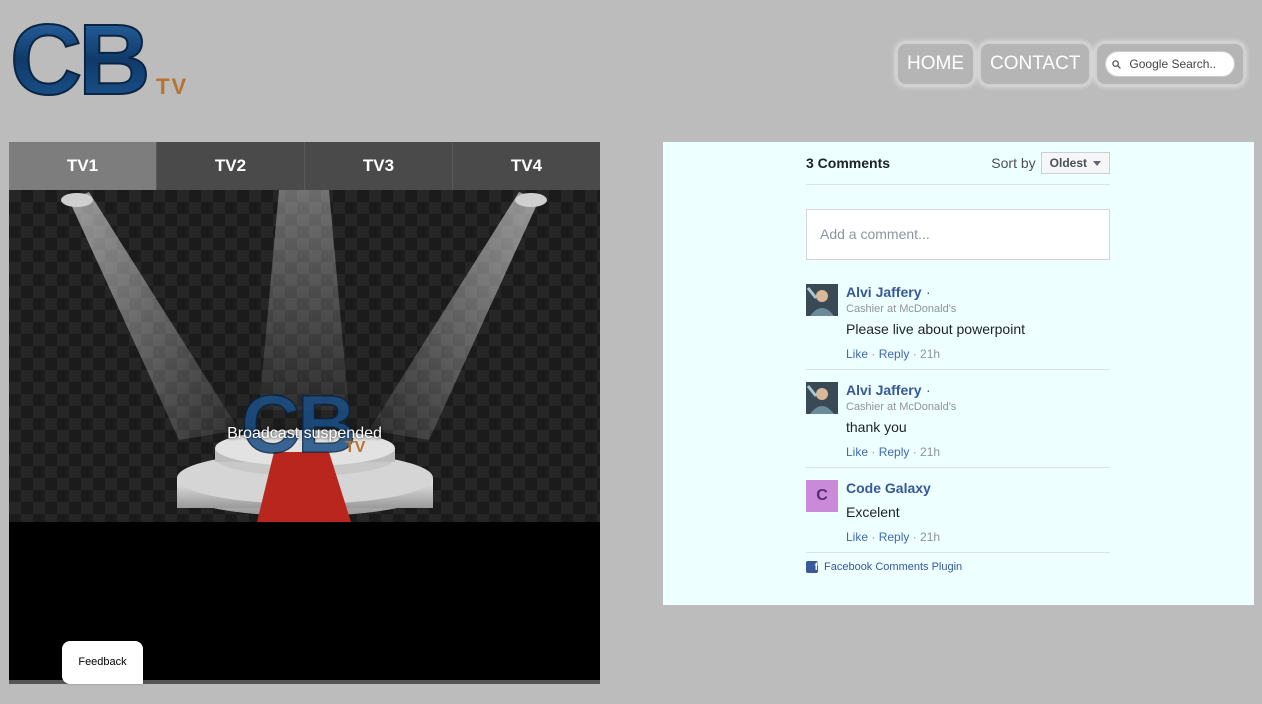 This screenshot has height=704, width=1262. I want to click on search-box, so click(1170, 64).